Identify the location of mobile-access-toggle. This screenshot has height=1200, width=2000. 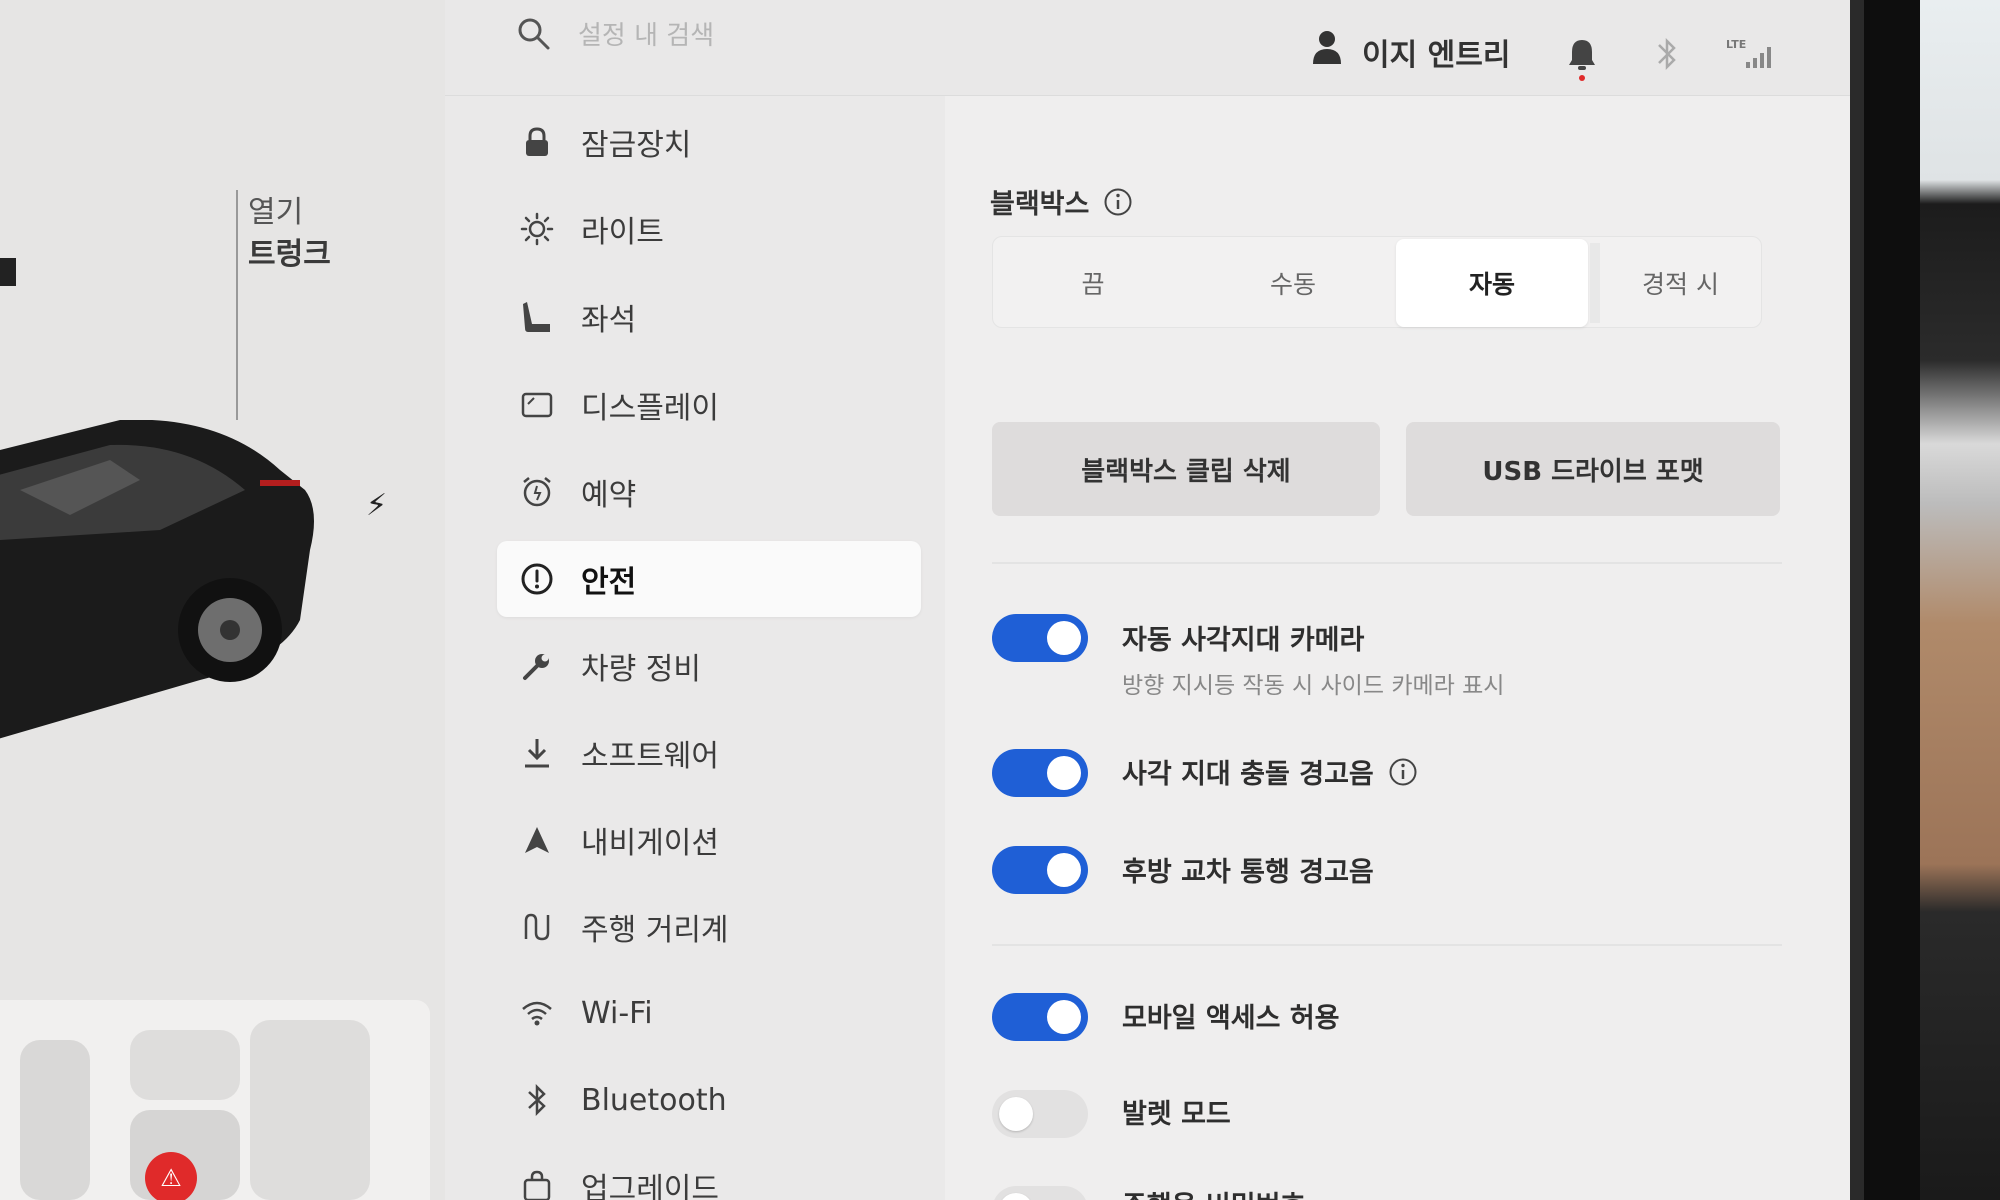
(1040, 1017).